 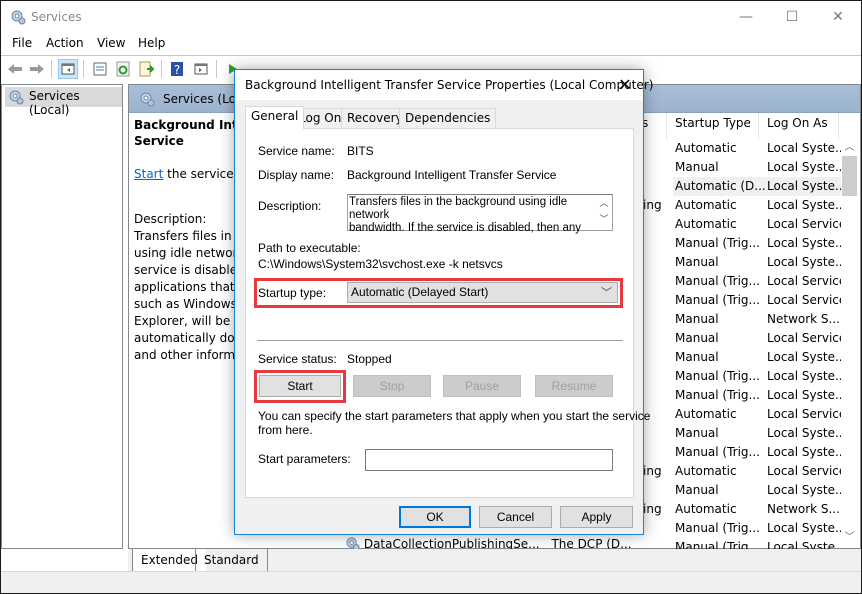 I want to click on toolbar-separator, so click(x=51, y=69).